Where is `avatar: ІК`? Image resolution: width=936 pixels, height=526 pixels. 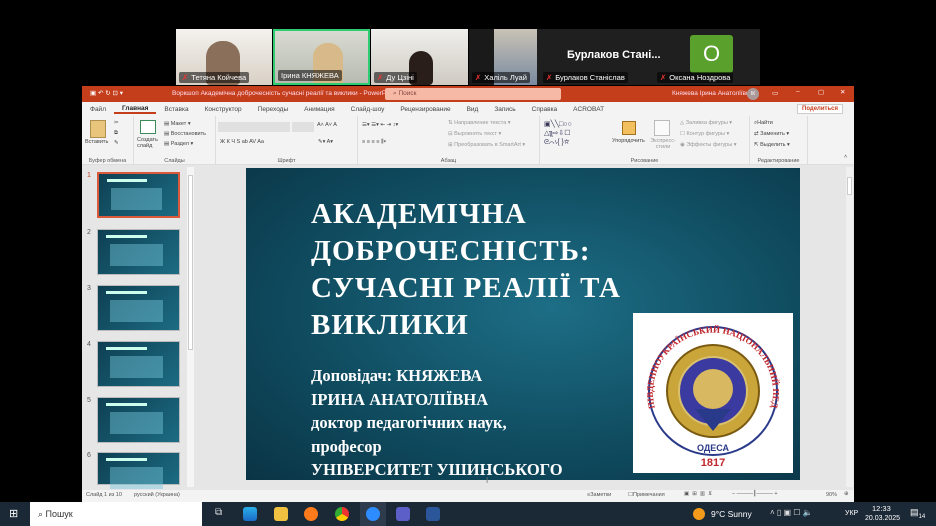 avatar: ІК is located at coordinates (753, 94).